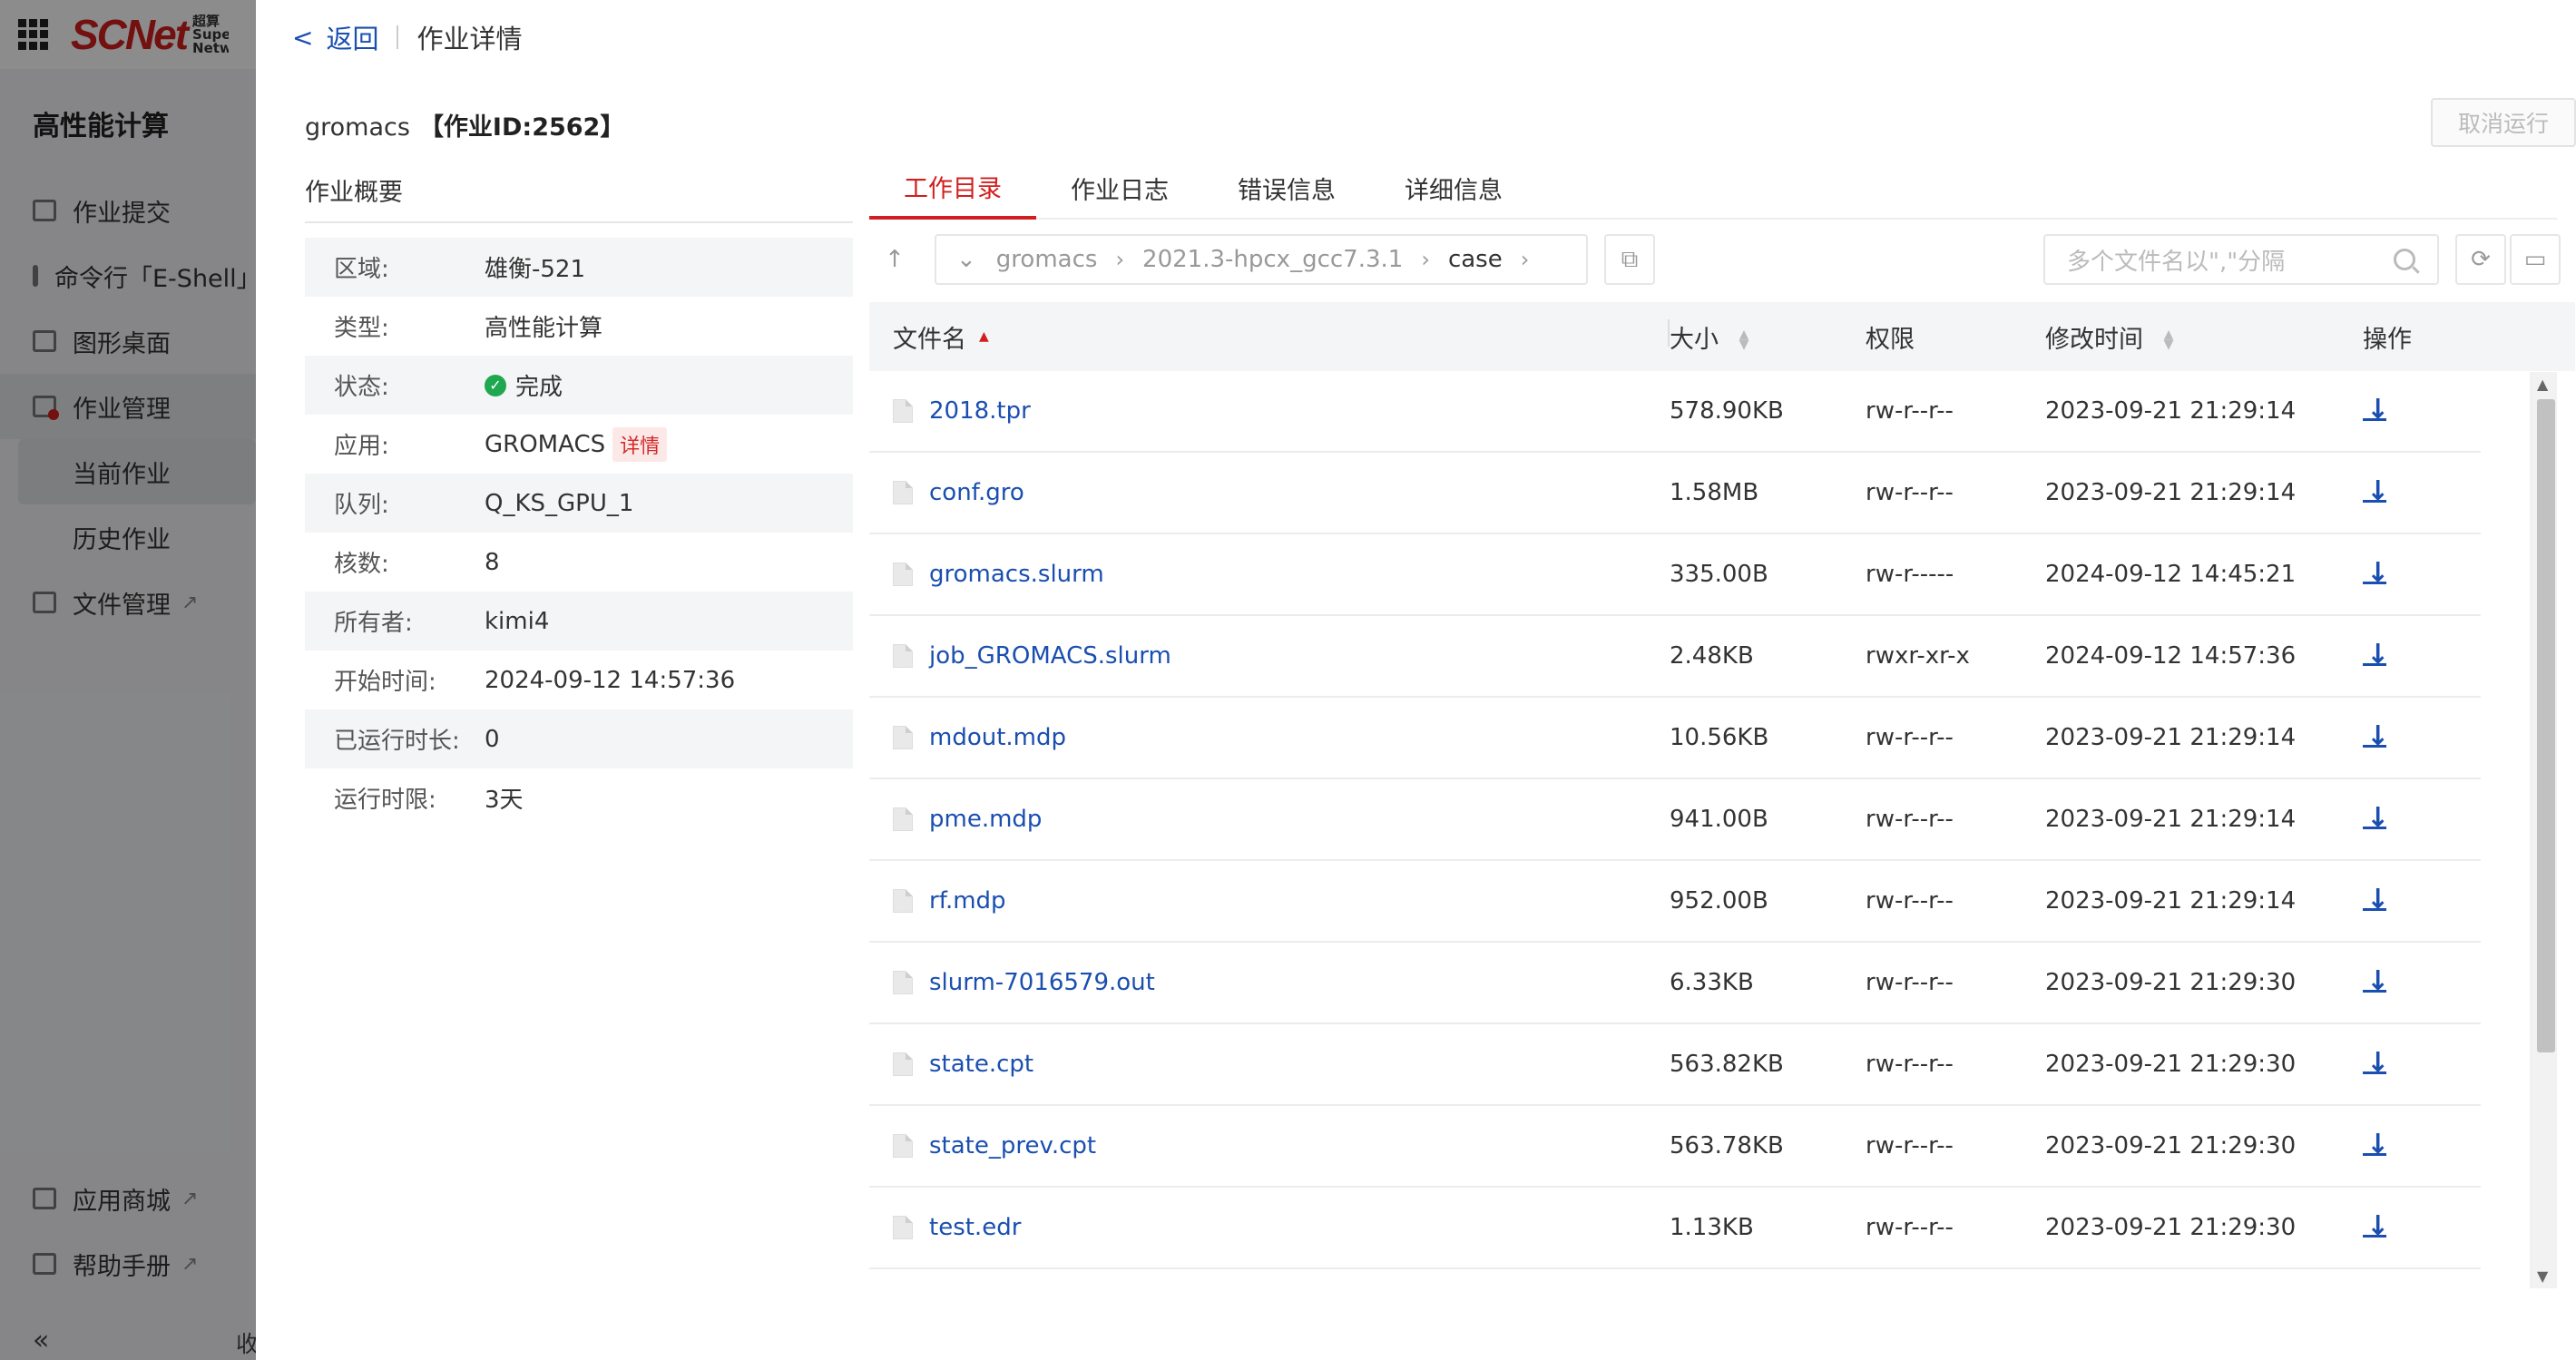 Image resolution: width=2576 pixels, height=1360 pixels. What do you see at coordinates (579, 621) in the screenshot?
I see `overview-row: 所有者: kimi4` at bounding box center [579, 621].